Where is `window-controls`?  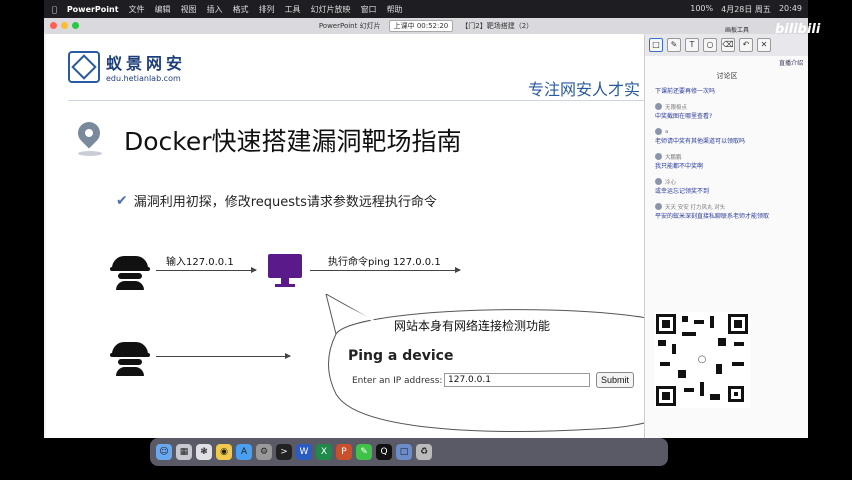 window-controls is located at coordinates (64, 25).